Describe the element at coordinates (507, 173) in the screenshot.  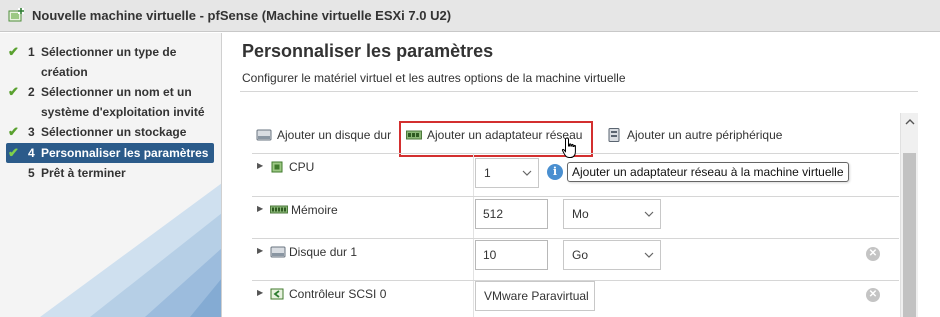
I see `cpu-count-select: 1` at that location.